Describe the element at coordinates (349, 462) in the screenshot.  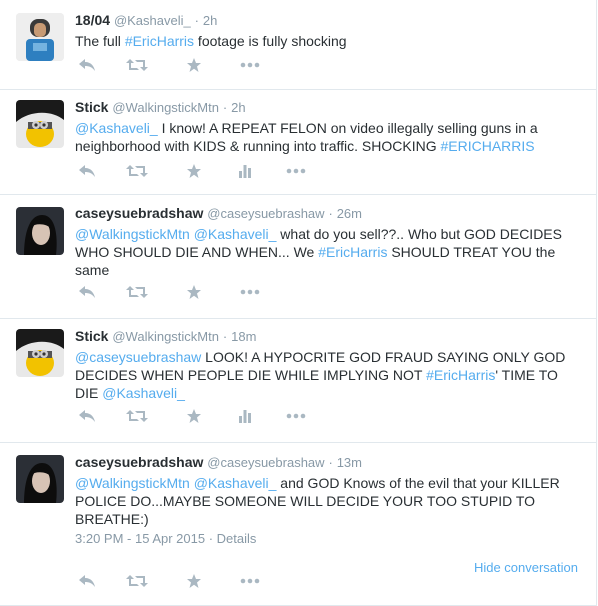
I see `tweet-time: 13m` at that location.